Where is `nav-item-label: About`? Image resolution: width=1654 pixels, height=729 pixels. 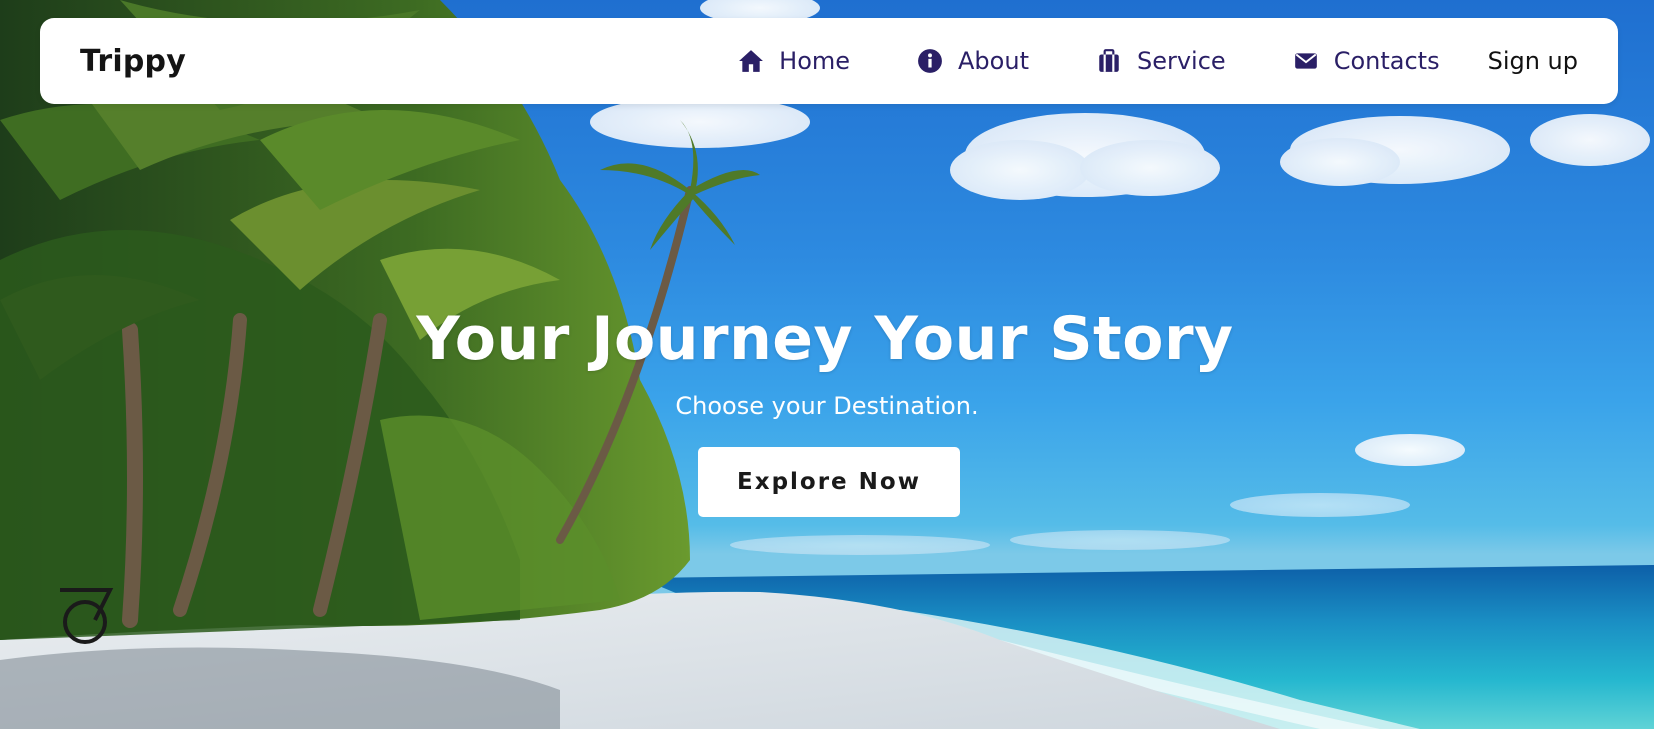
nav-item-label: About is located at coordinates (993, 61).